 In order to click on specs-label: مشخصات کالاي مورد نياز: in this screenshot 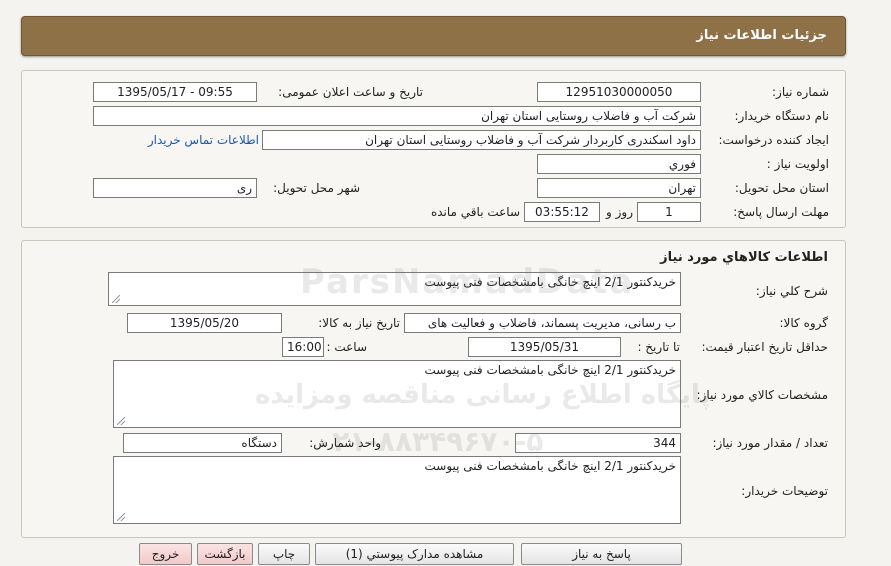, I will do `click(762, 395)`.